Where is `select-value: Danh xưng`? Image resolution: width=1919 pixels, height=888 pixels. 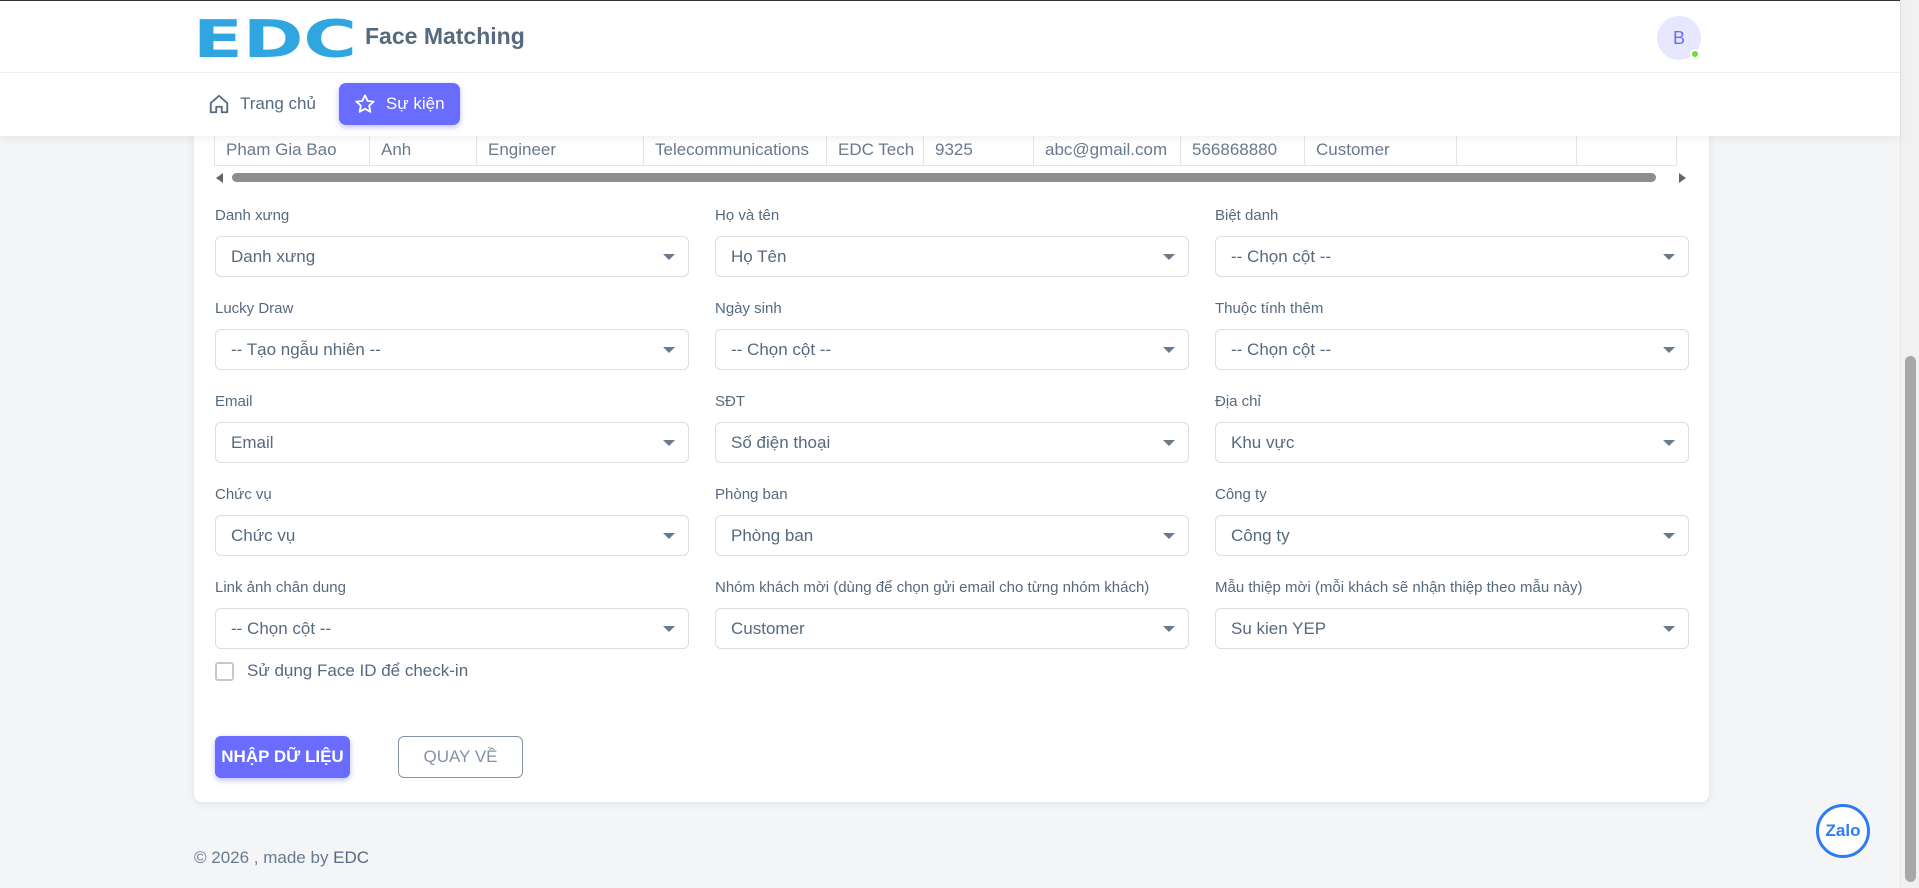 select-value: Danh xưng is located at coordinates (273, 256).